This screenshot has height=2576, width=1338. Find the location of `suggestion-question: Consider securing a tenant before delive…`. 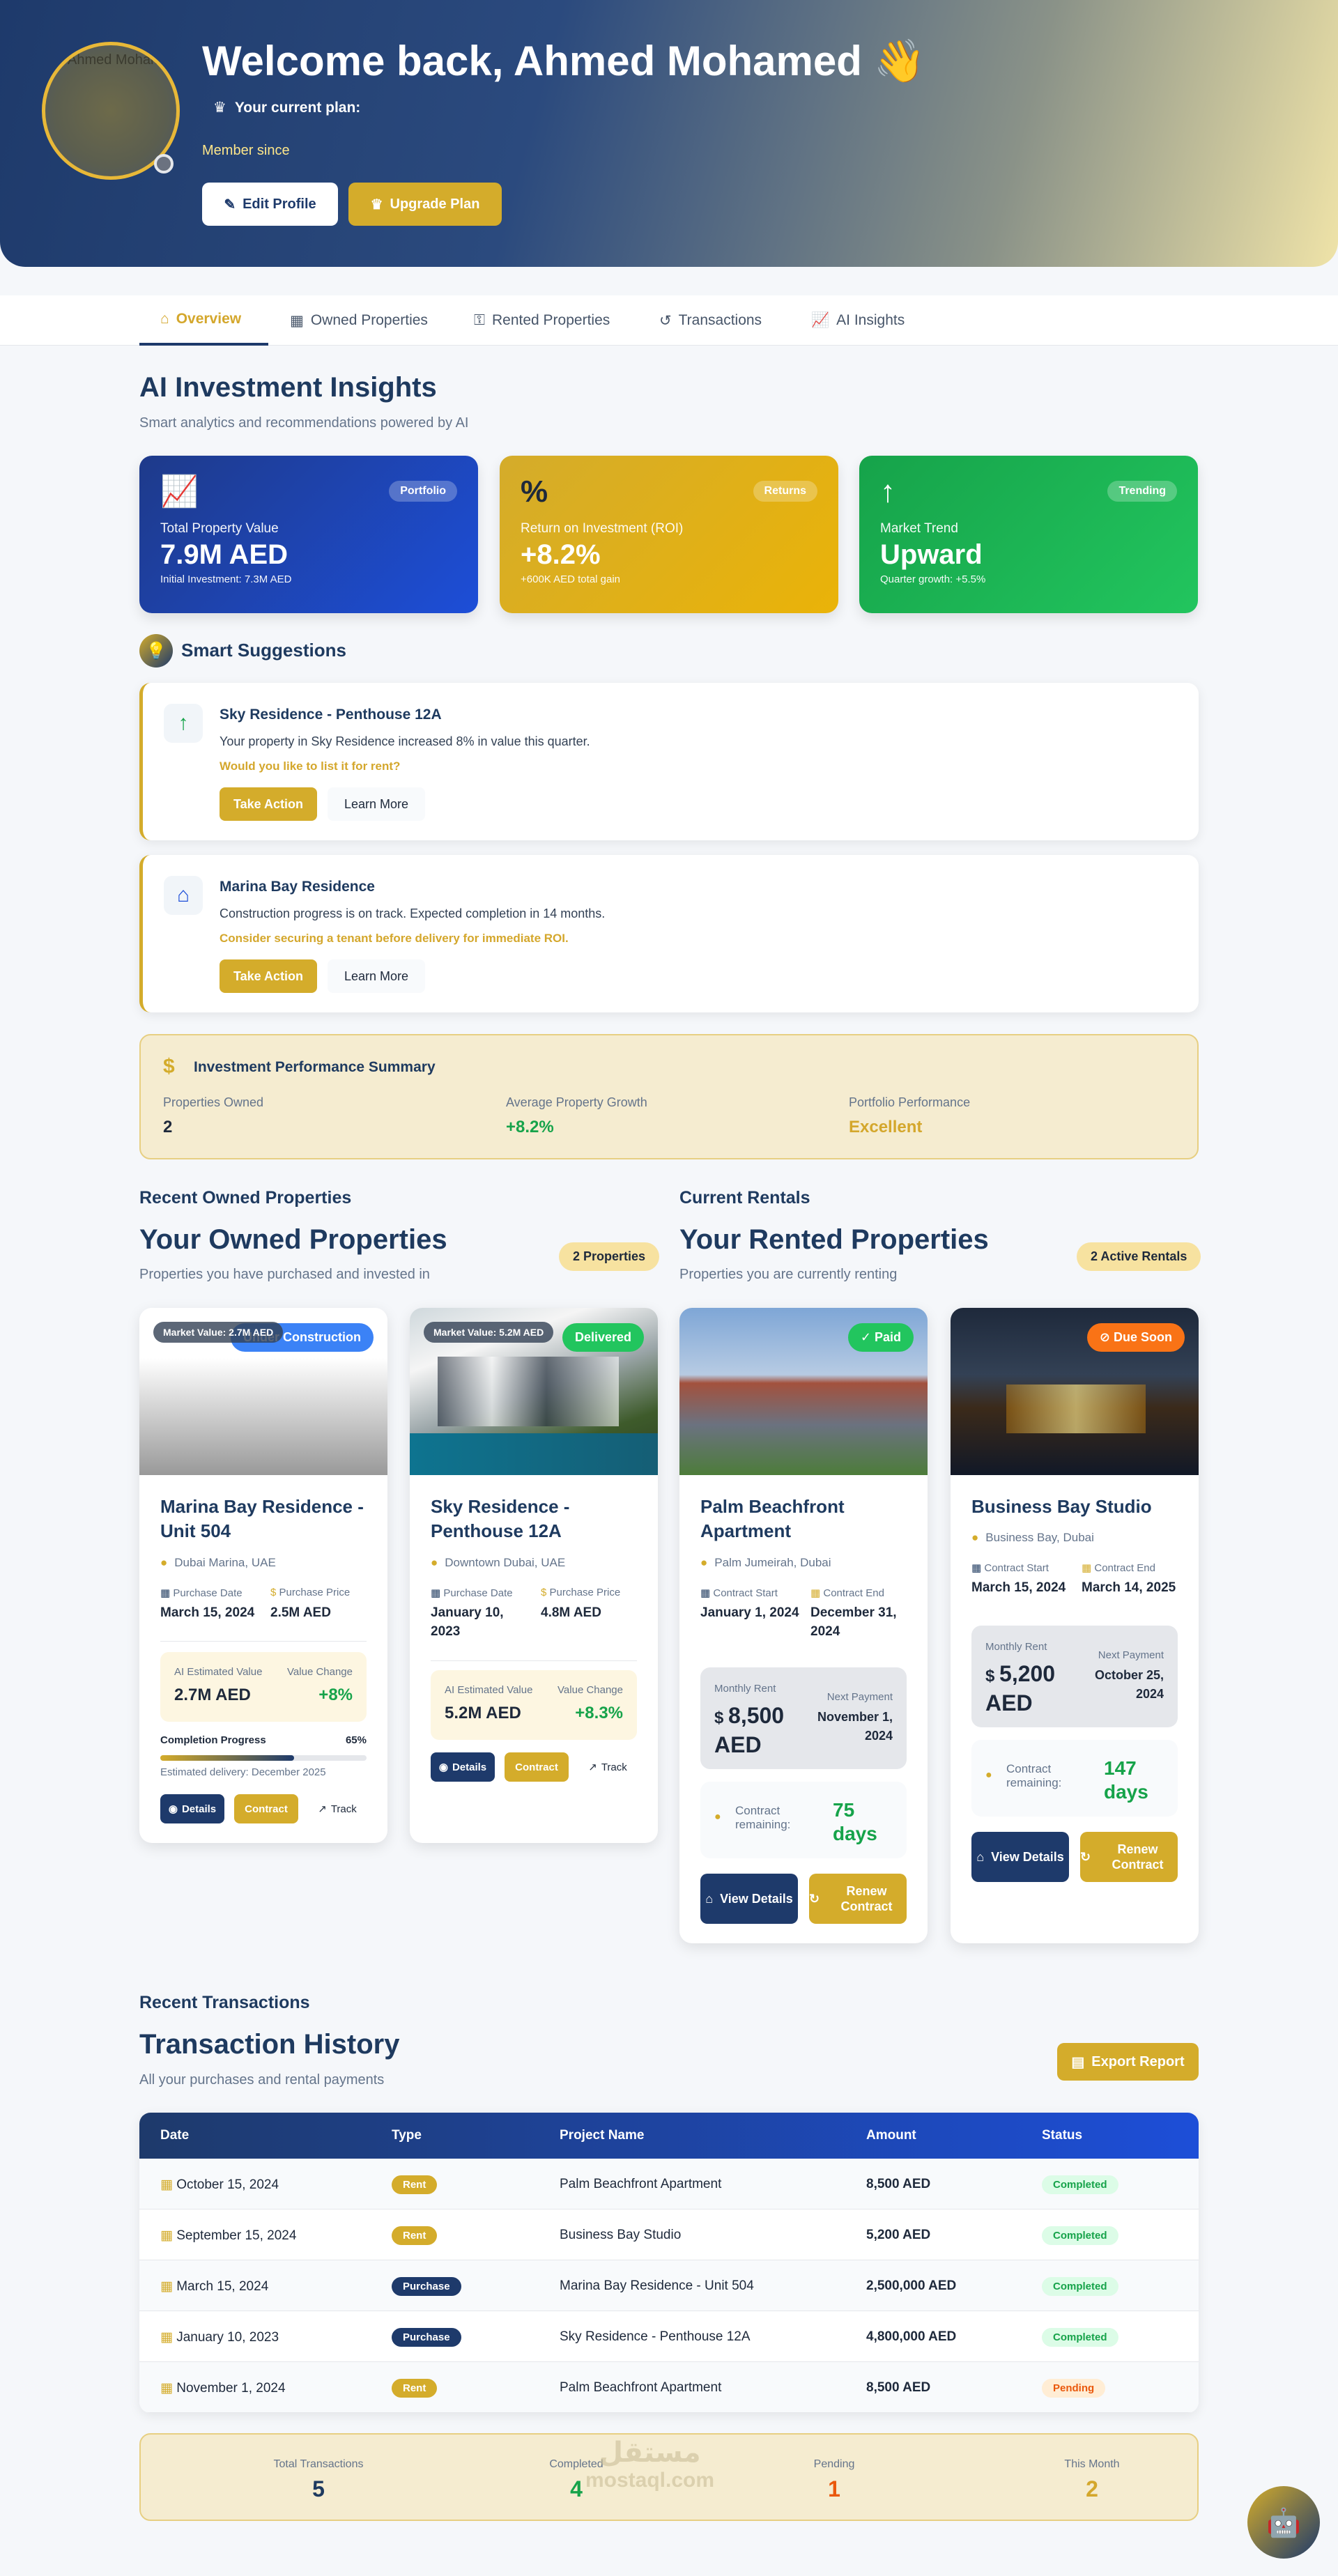

suggestion-question: Consider securing a tenant before delive… is located at coordinates (394, 938).